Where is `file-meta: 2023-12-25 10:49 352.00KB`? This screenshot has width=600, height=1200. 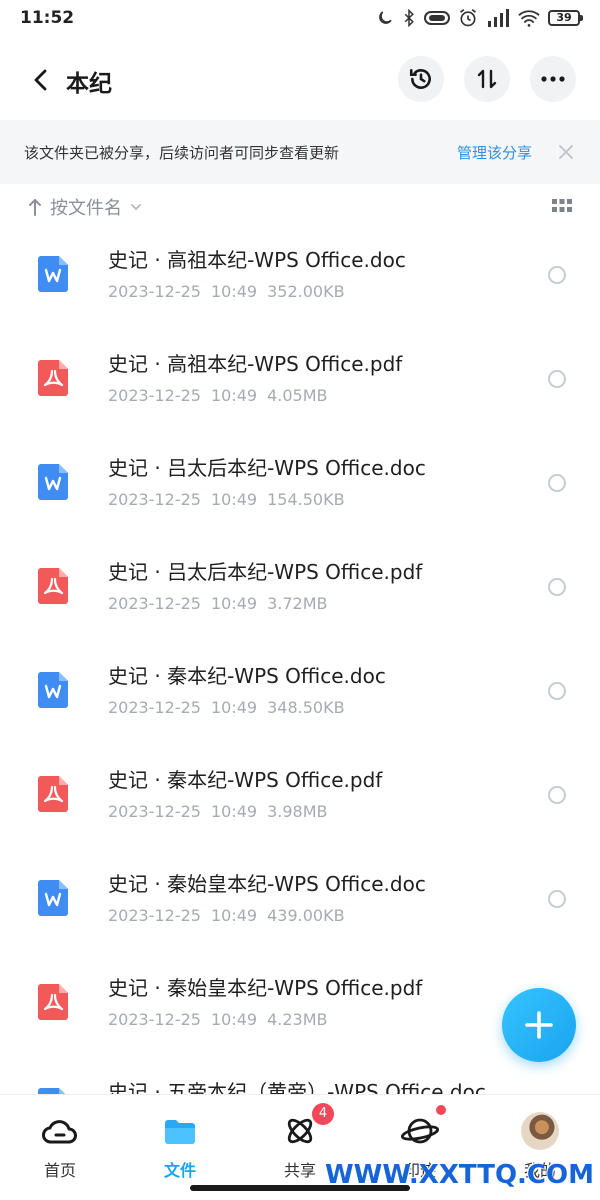
file-meta: 2023-12-25 10:49 352.00KB is located at coordinates (231, 291).